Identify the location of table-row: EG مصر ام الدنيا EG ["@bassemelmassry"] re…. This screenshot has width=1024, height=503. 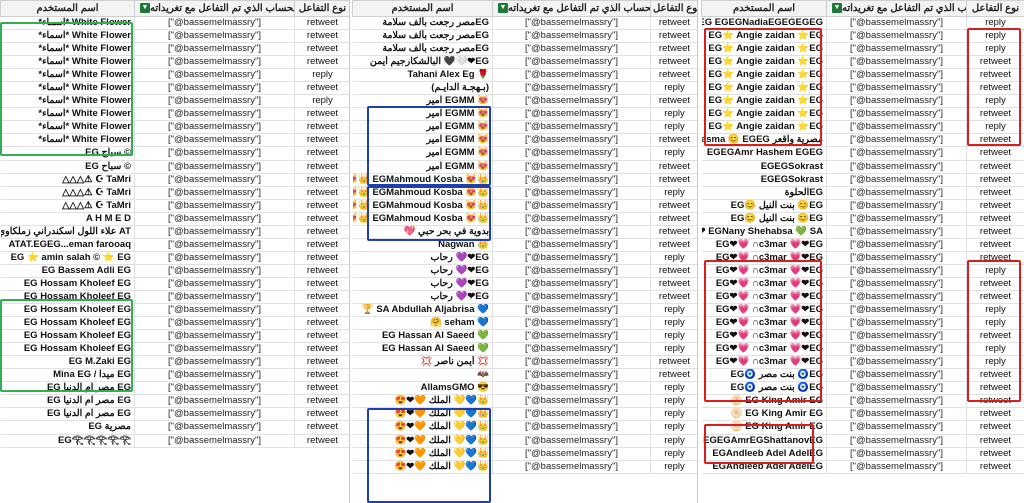
(174, 388).